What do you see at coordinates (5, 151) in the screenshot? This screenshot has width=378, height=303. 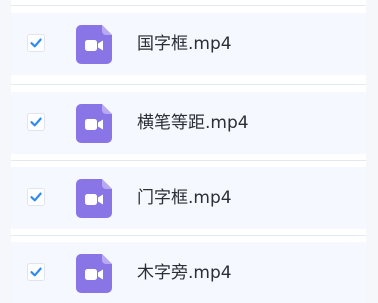 I see `left-gutter` at bounding box center [5, 151].